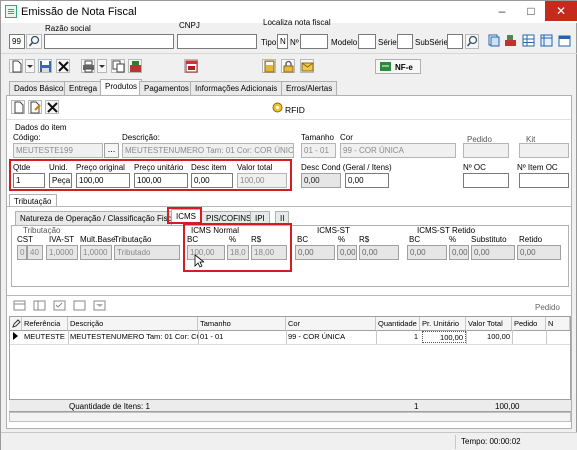 Image resolution: width=577 pixels, height=450 pixels. I want to click on localiza-nota-label: Localiza nota fiscal, so click(297, 22).